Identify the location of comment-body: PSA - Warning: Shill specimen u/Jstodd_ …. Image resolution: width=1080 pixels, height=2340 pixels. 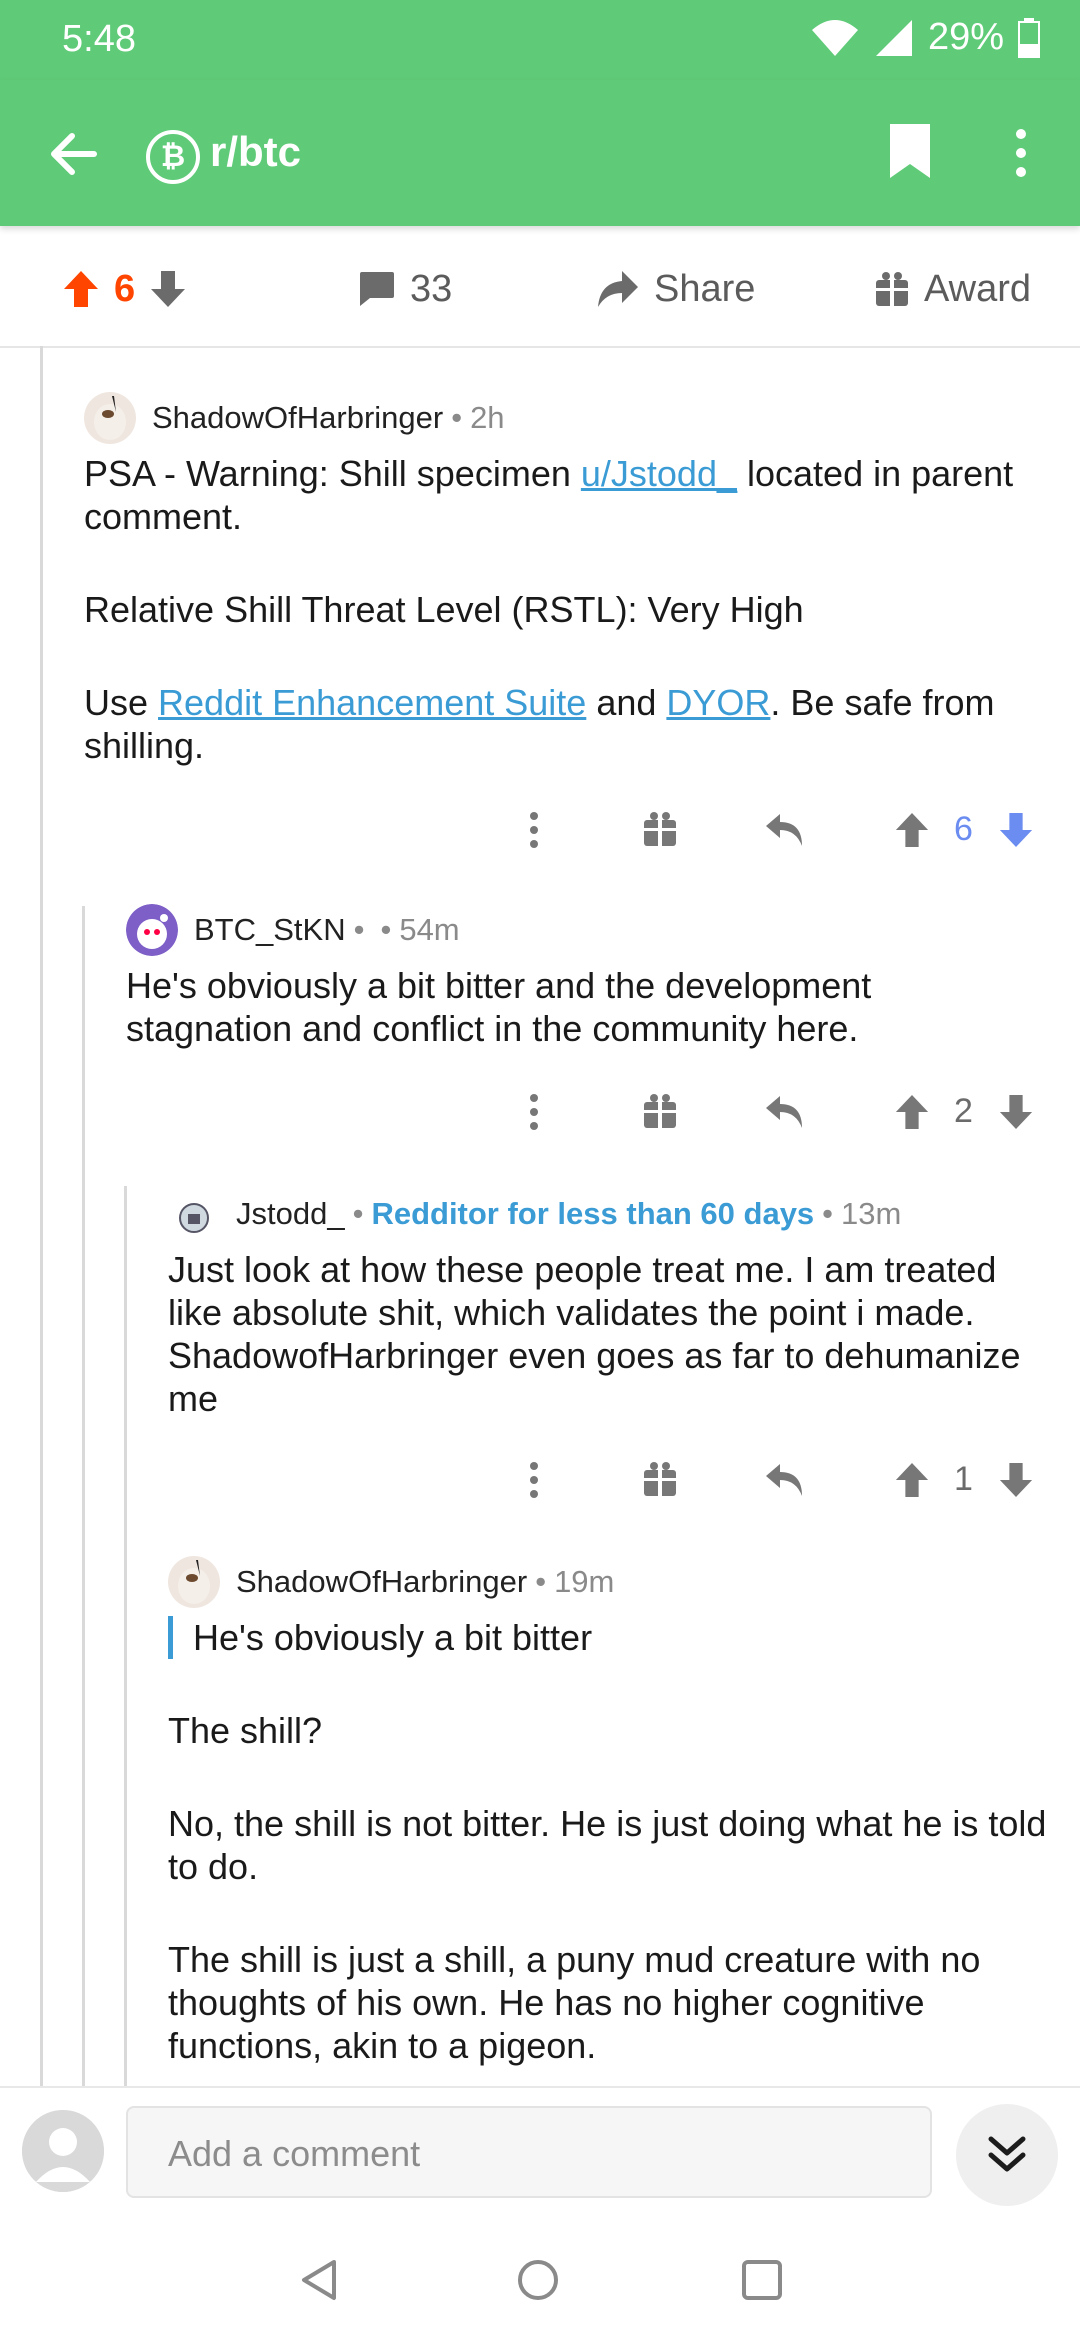
(564, 609).